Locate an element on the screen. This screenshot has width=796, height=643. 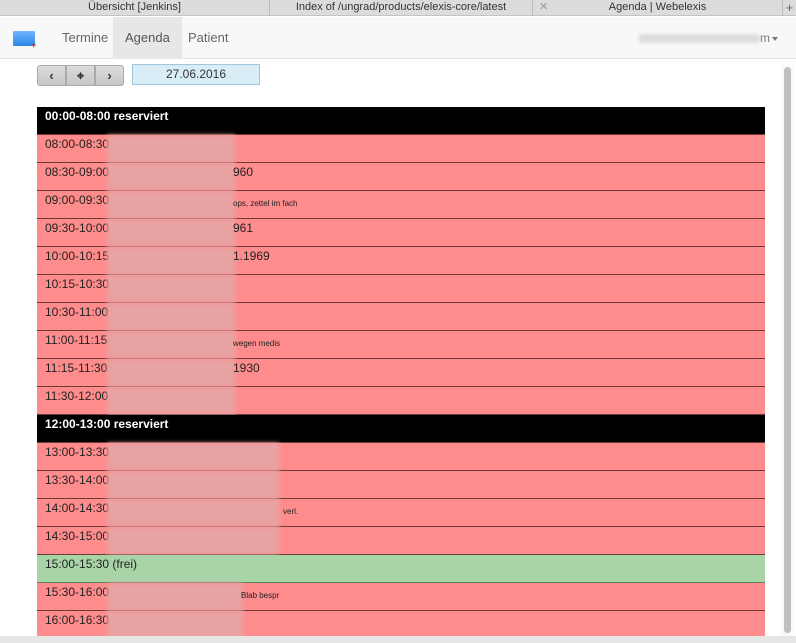
date-picker-field: 27.06.2016 is located at coordinates (196, 74).